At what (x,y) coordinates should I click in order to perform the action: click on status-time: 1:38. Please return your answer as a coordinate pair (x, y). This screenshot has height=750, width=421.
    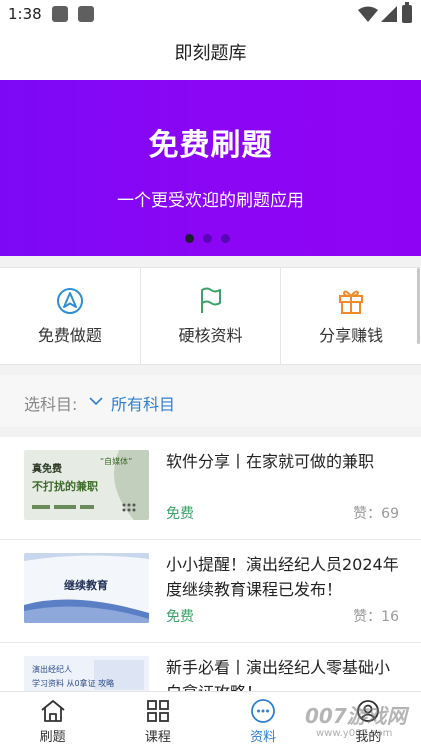
    Looking at the image, I should click on (25, 14).